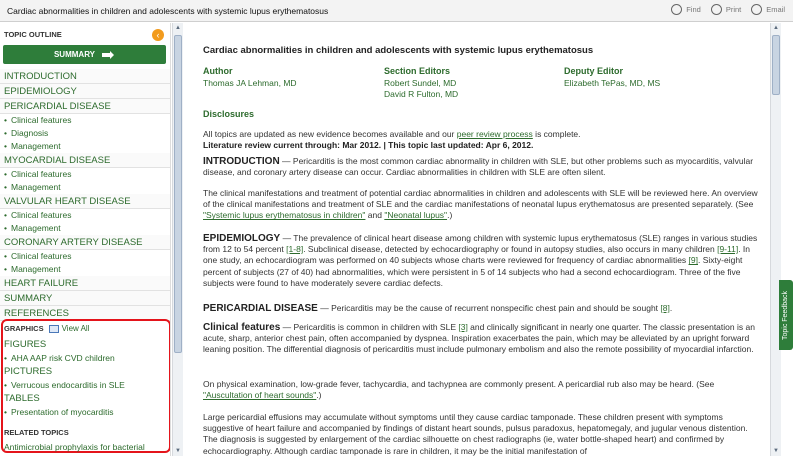  What do you see at coordinates (462, 327) in the screenshot?
I see `reference-link: [3]` at bounding box center [462, 327].